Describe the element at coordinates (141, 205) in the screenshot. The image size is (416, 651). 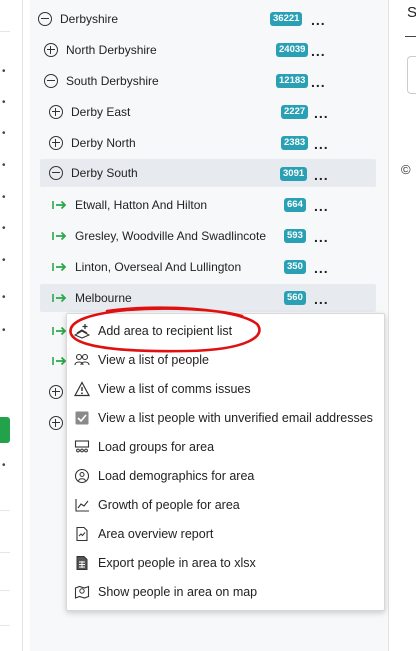
I see `tree-item-label: Etwall, Hatton And Hilton` at that location.